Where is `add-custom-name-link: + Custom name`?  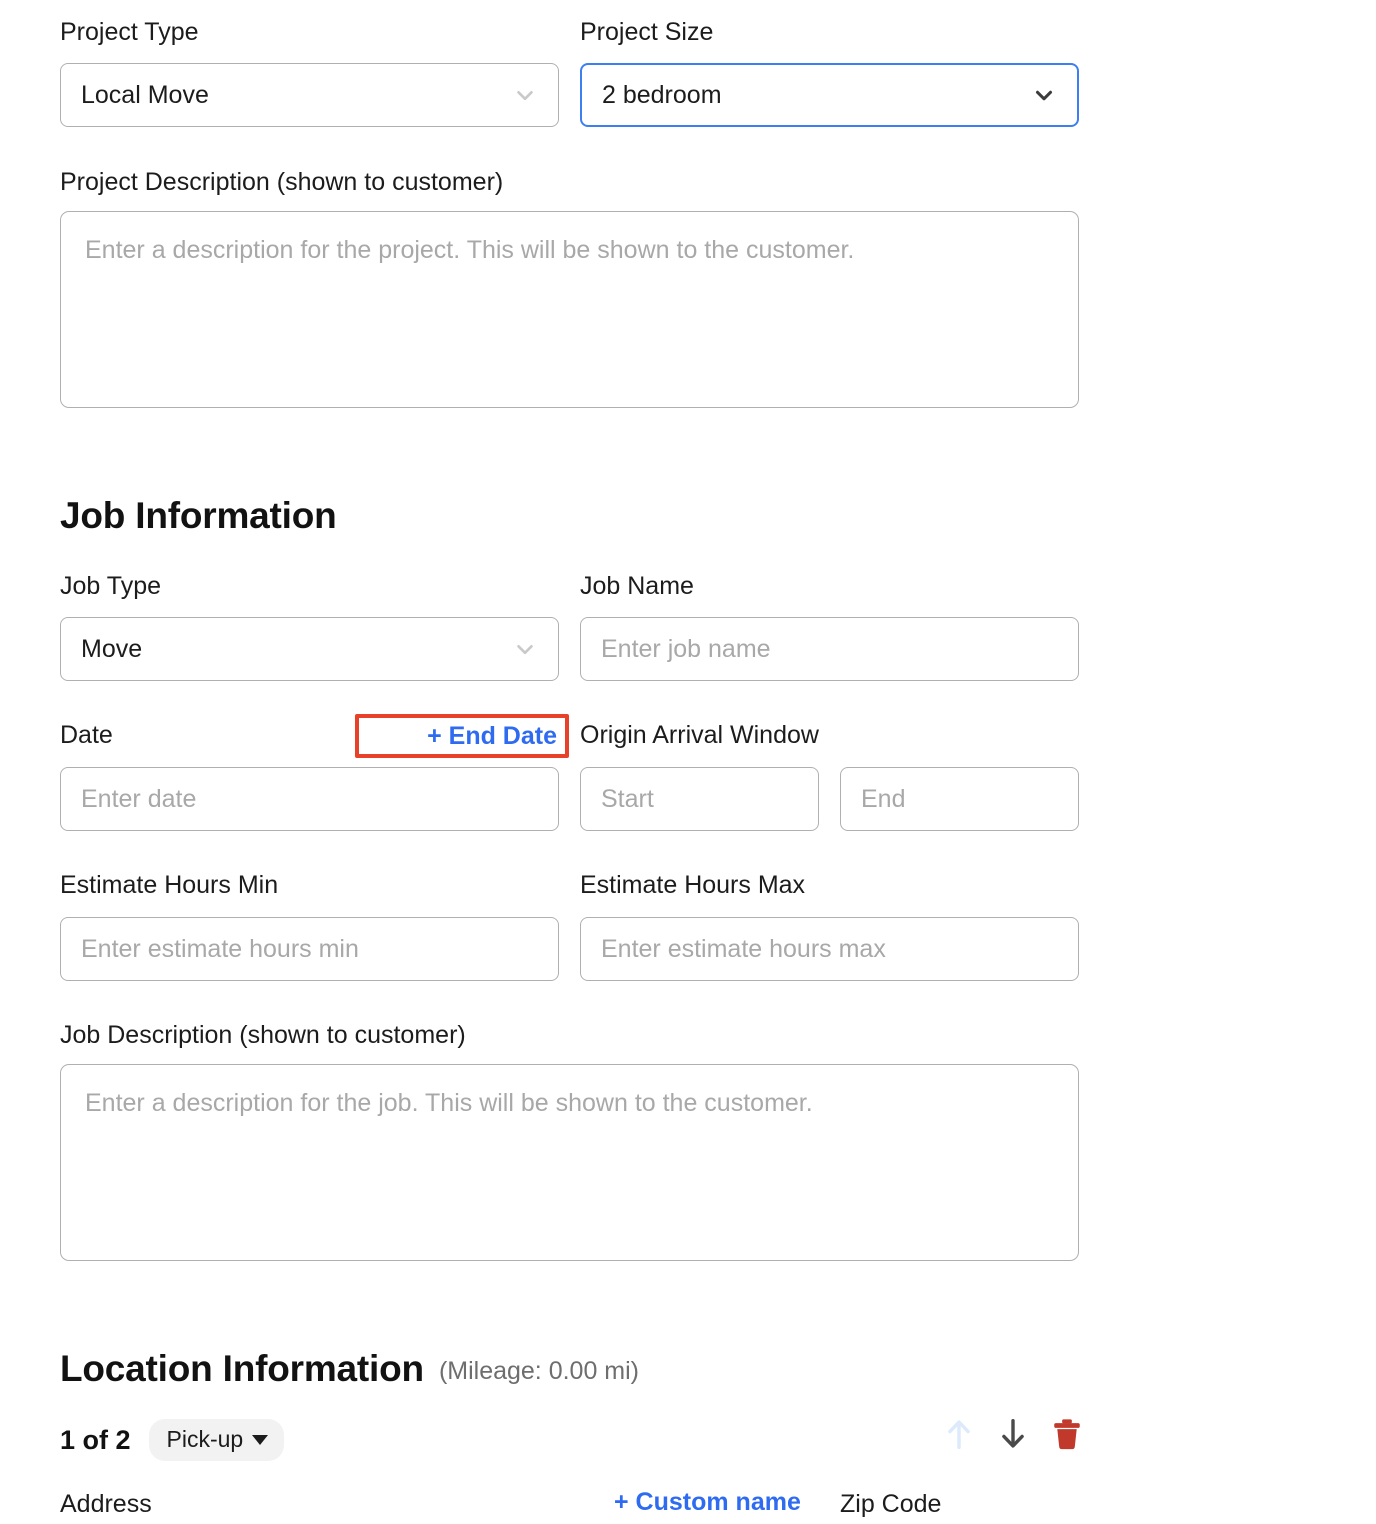
add-custom-name-link: + Custom name is located at coordinates (707, 1502).